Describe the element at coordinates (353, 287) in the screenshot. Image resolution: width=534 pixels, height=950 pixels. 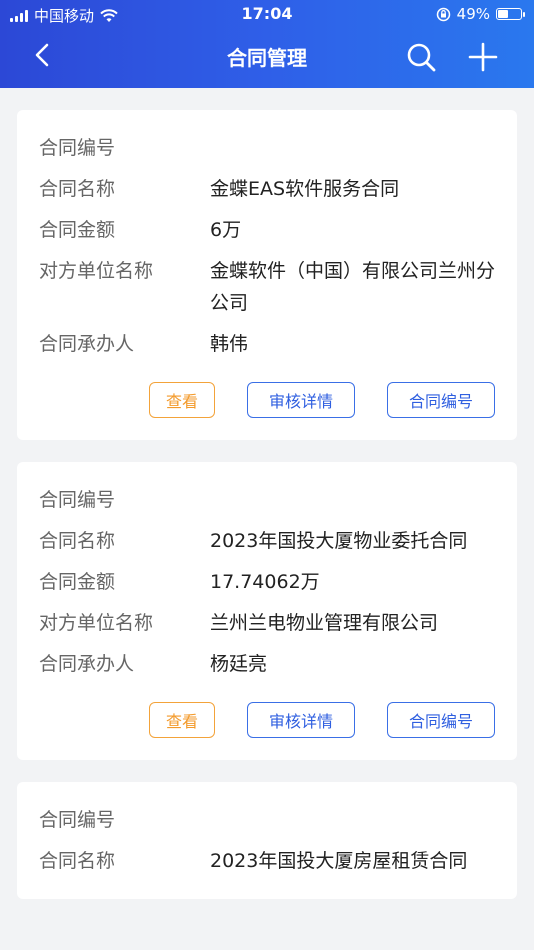
I see `party-value: 金蝶软件（中国）有限公司兰州分公司` at that location.